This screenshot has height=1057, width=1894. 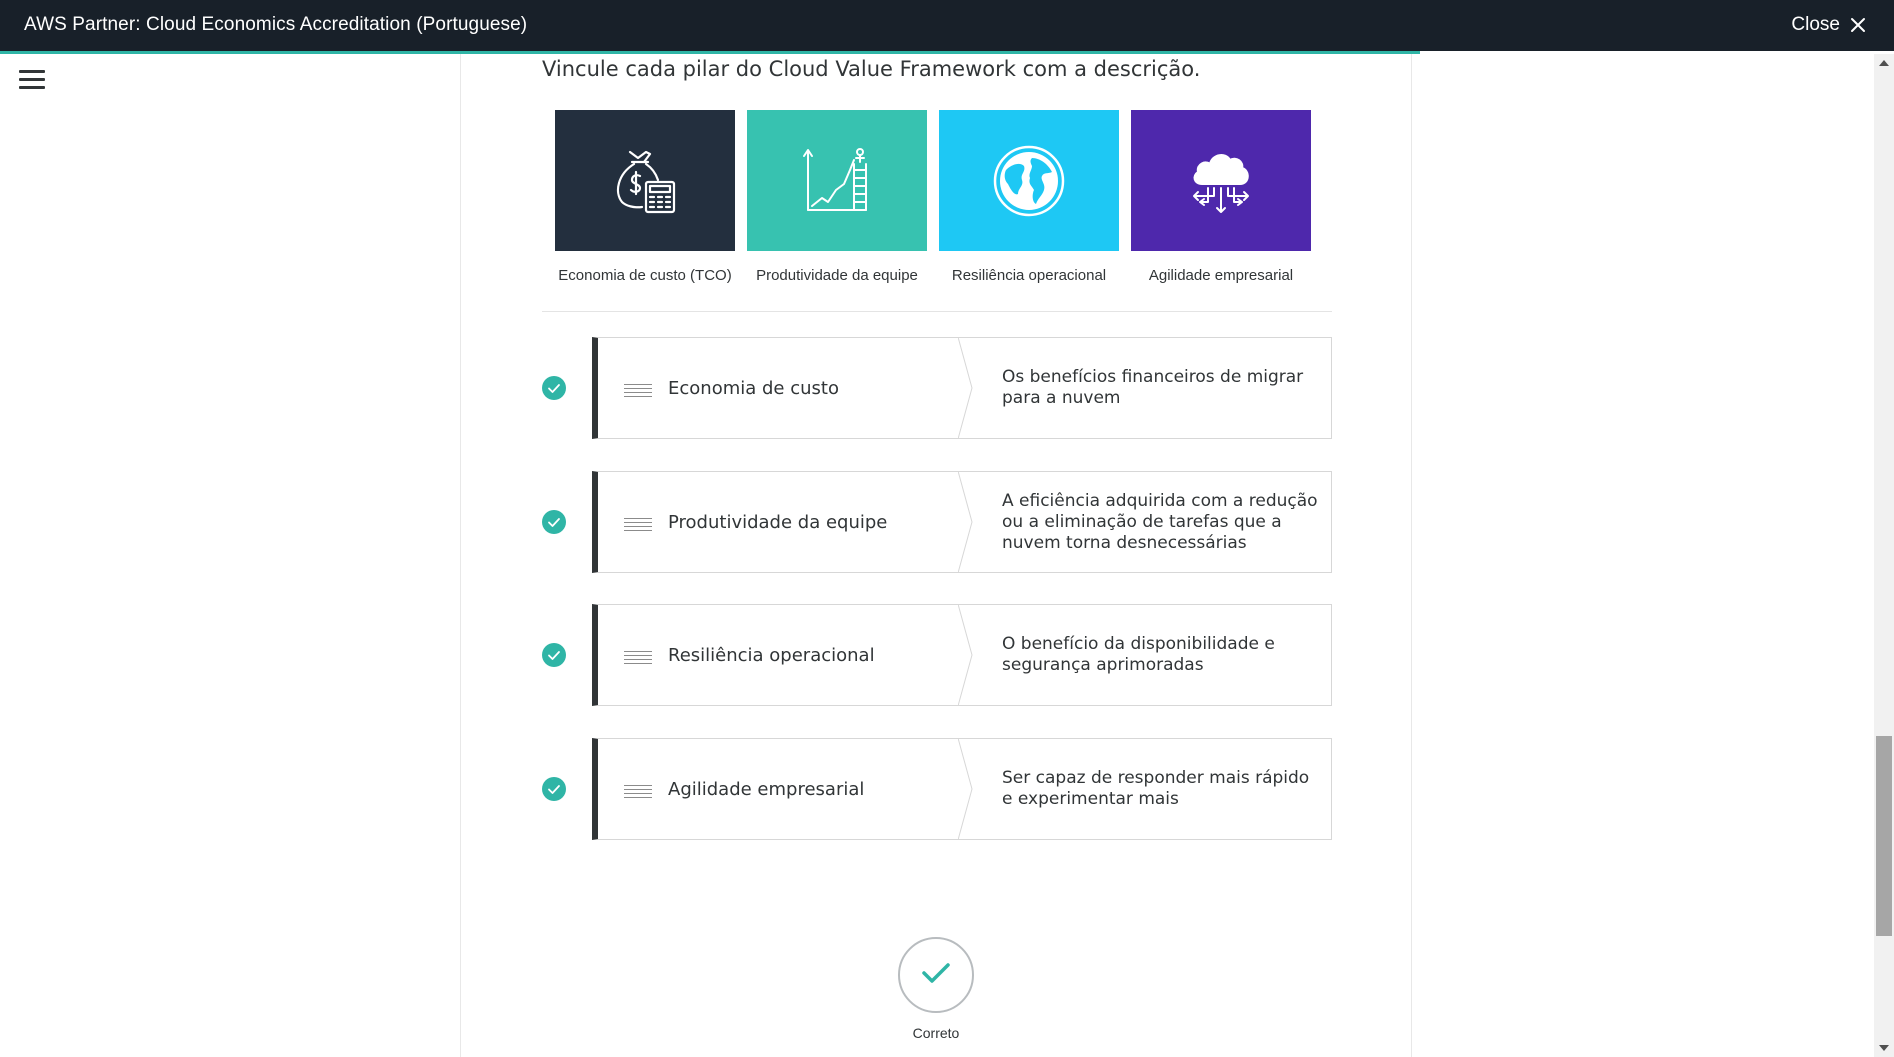 What do you see at coordinates (1884, 63) in the screenshot?
I see `scroll-up-icon` at bounding box center [1884, 63].